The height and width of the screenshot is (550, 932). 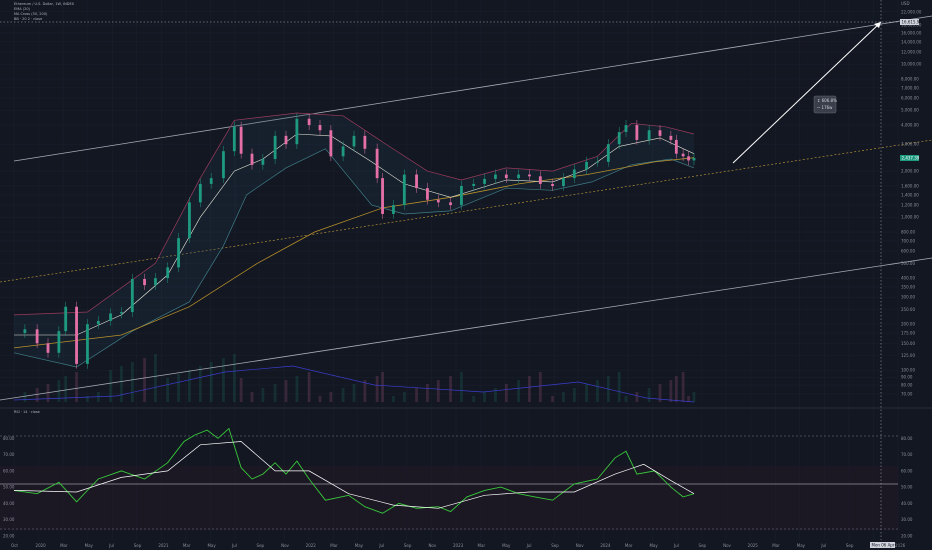 I want to click on rsi-tick-label: 20.00, so click(x=907, y=536).